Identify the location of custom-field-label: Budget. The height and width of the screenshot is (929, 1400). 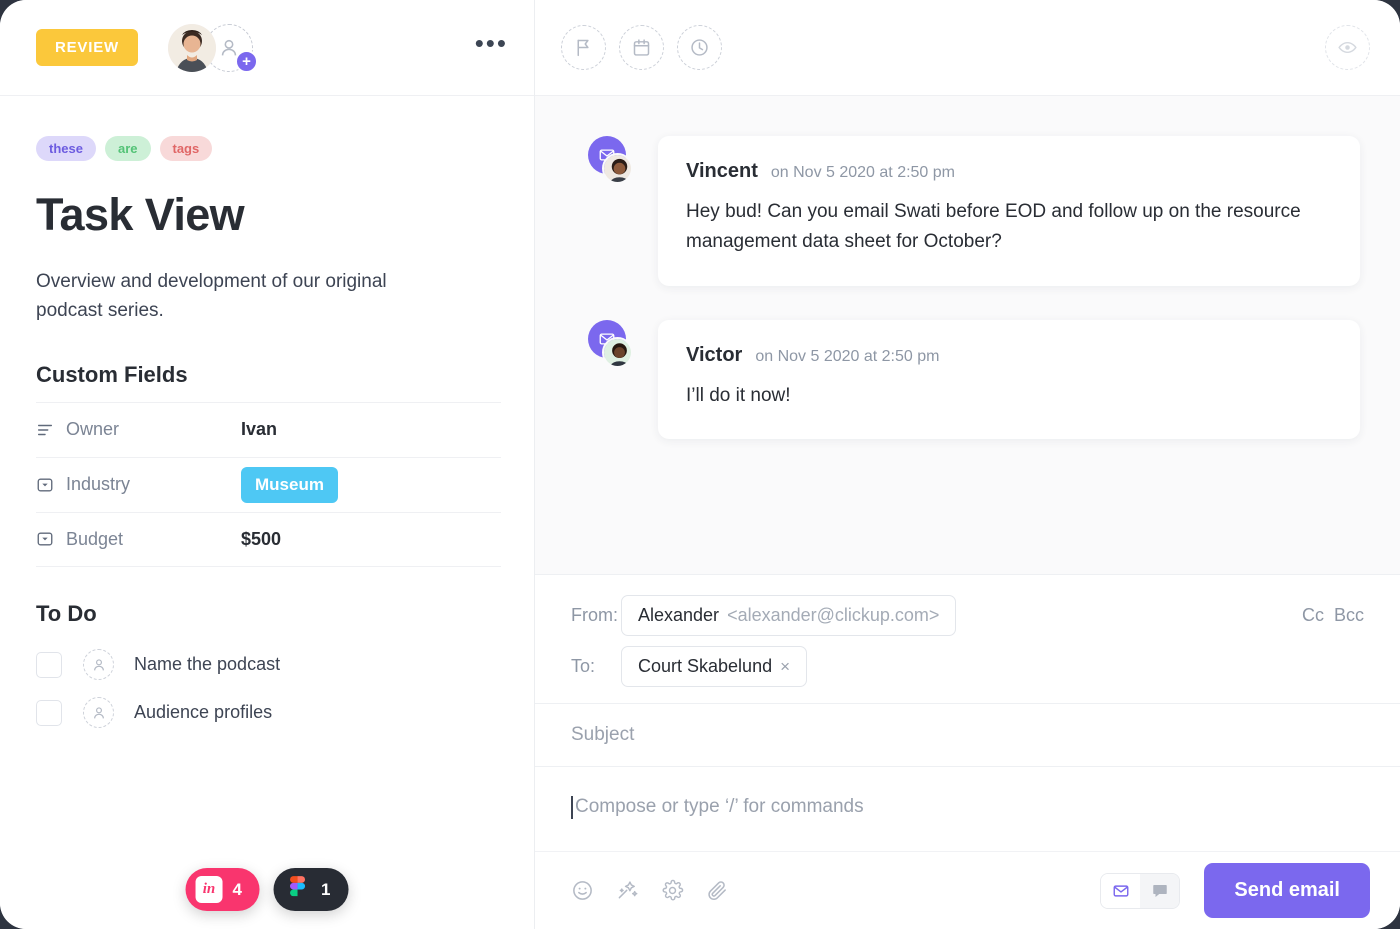
(95, 538).